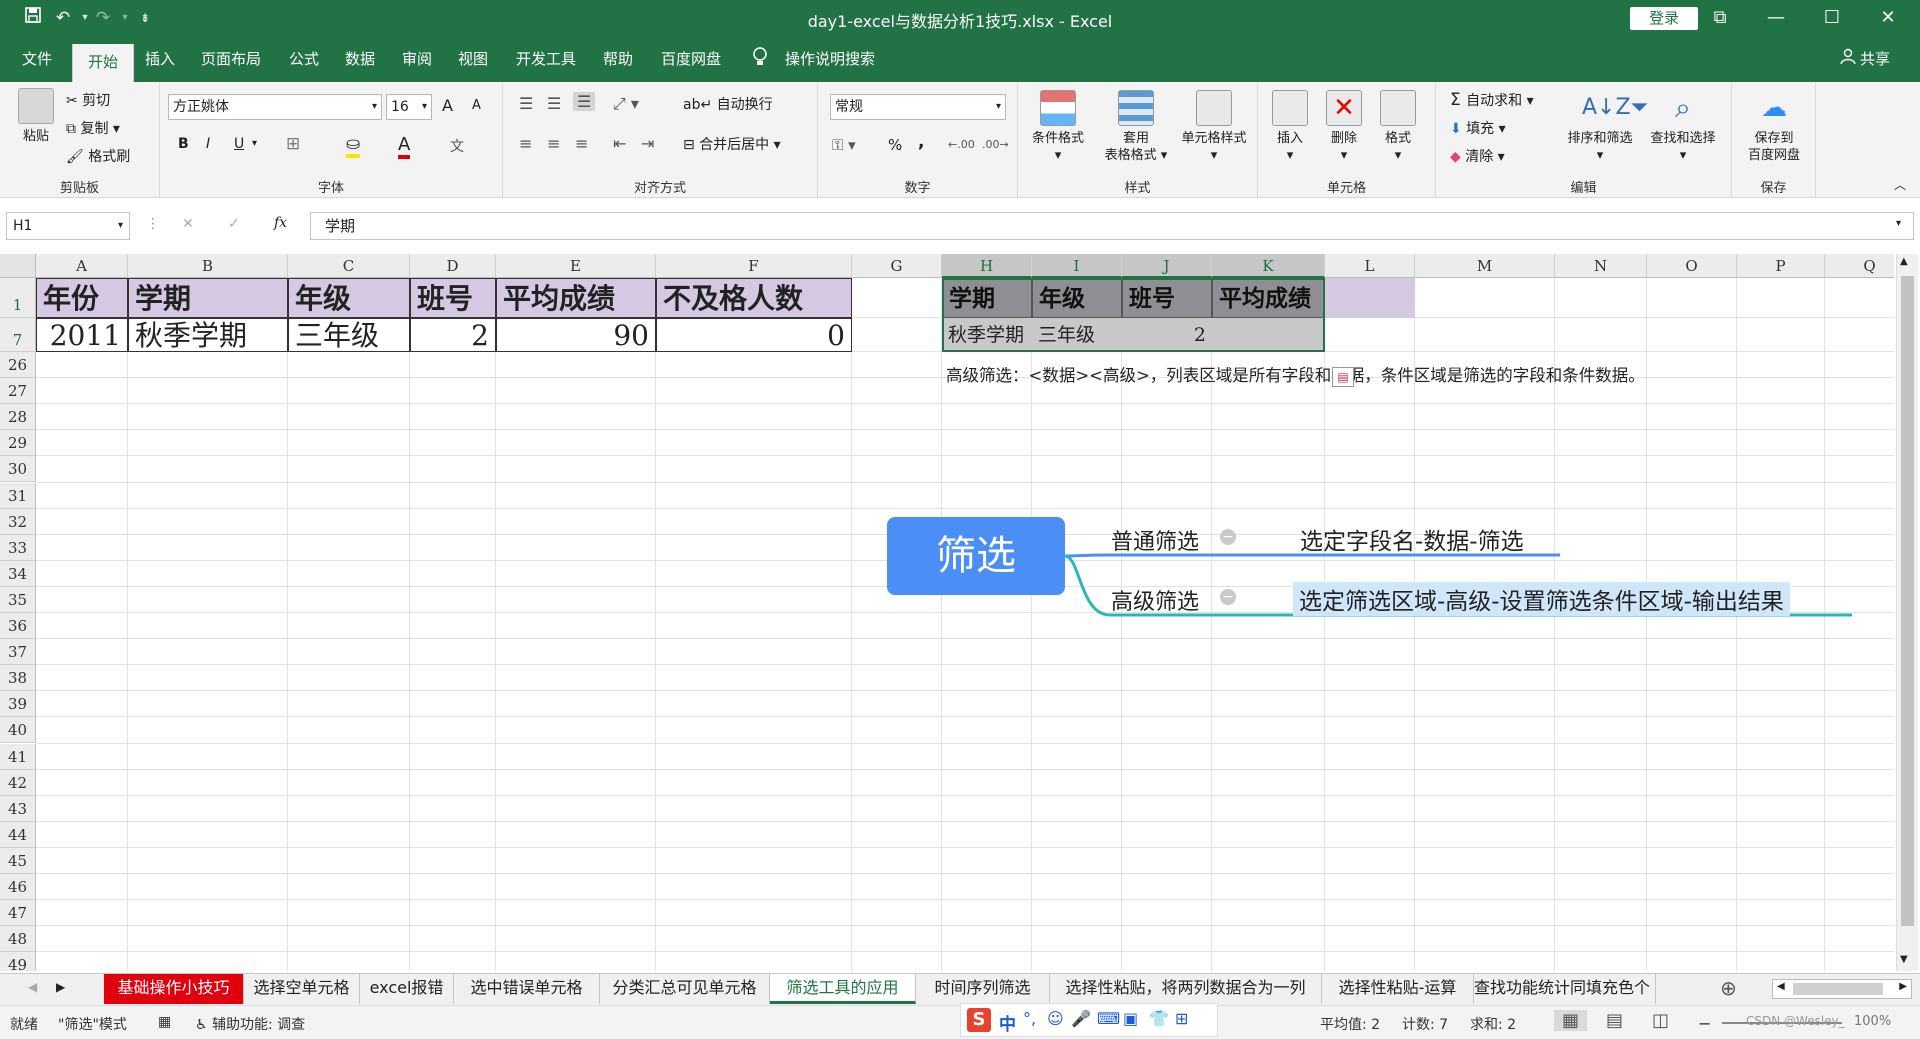 This screenshot has width=1920, height=1039. What do you see at coordinates (93, 128) in the screenshot?
I see `copy-button: ⧉ 复制 ▾` at bounding box center [93, 128].